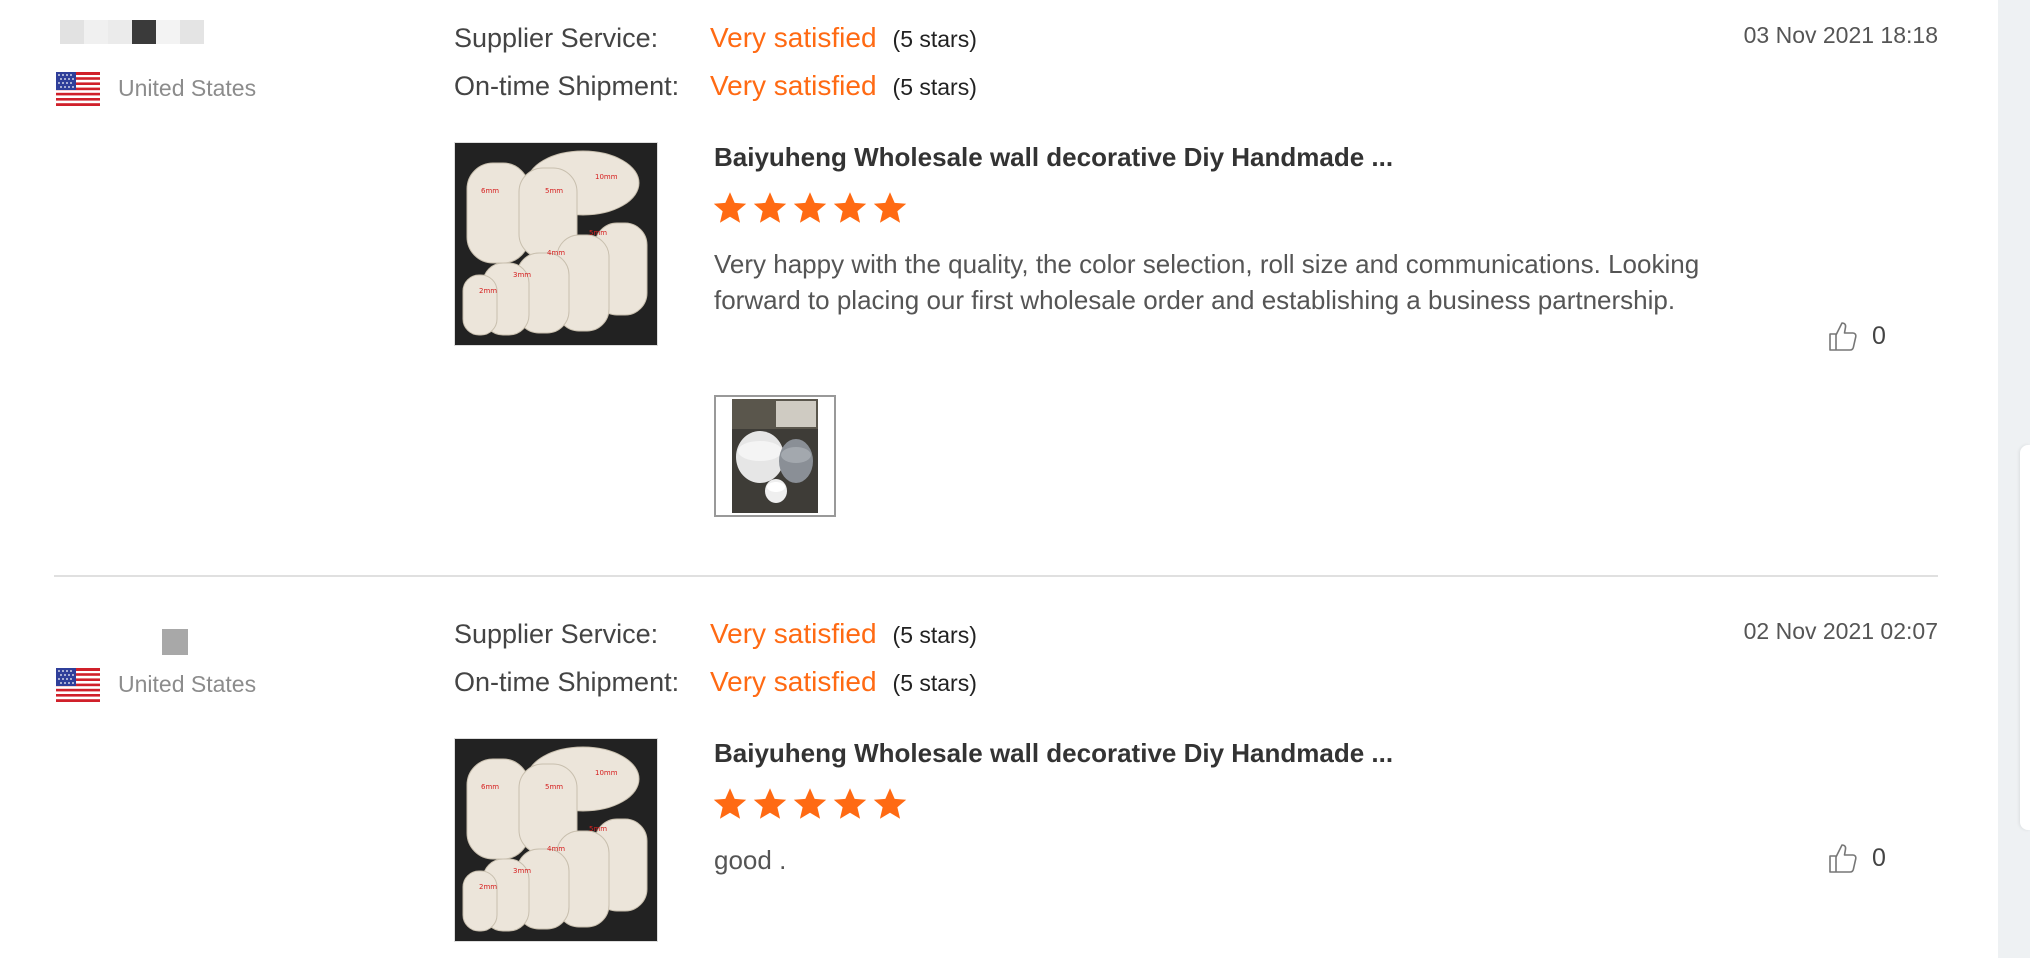 The height and width of the screenshot is (958, 2030). I want to click on attachment-image, so click(775, 456).